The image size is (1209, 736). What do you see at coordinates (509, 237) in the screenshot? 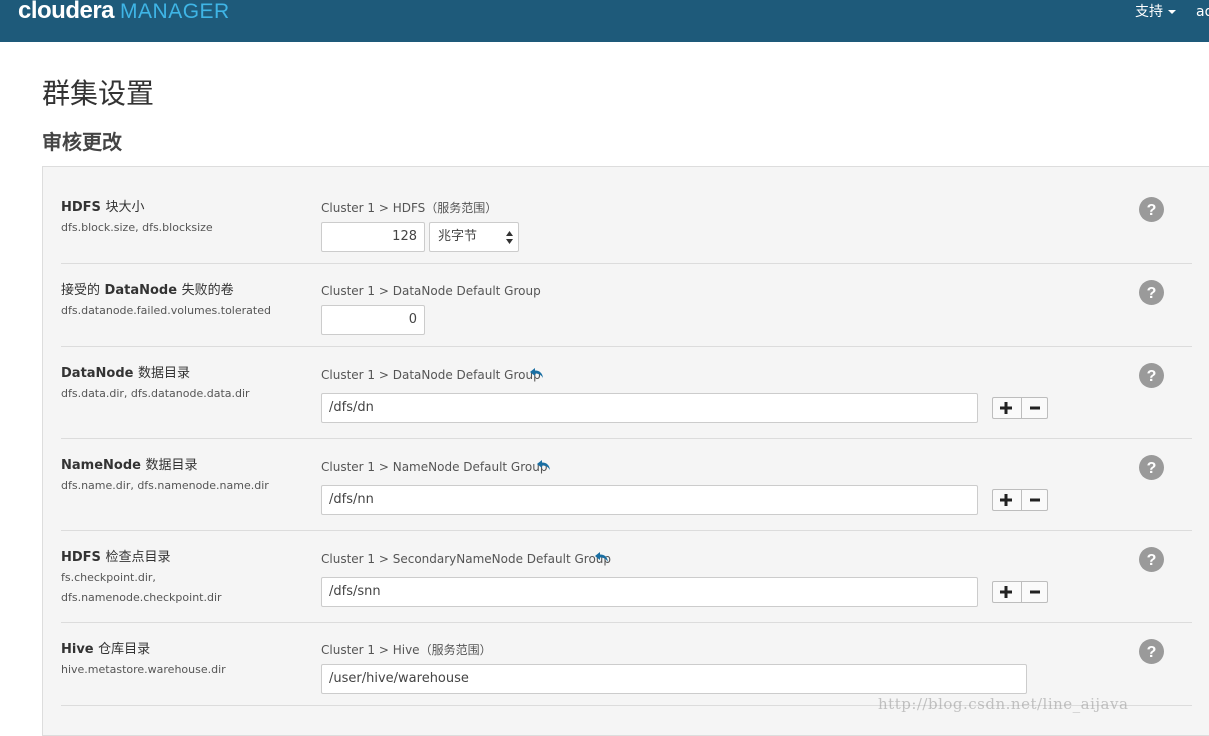
I see `select-arrows-icon` at bounding box center [509, 237].